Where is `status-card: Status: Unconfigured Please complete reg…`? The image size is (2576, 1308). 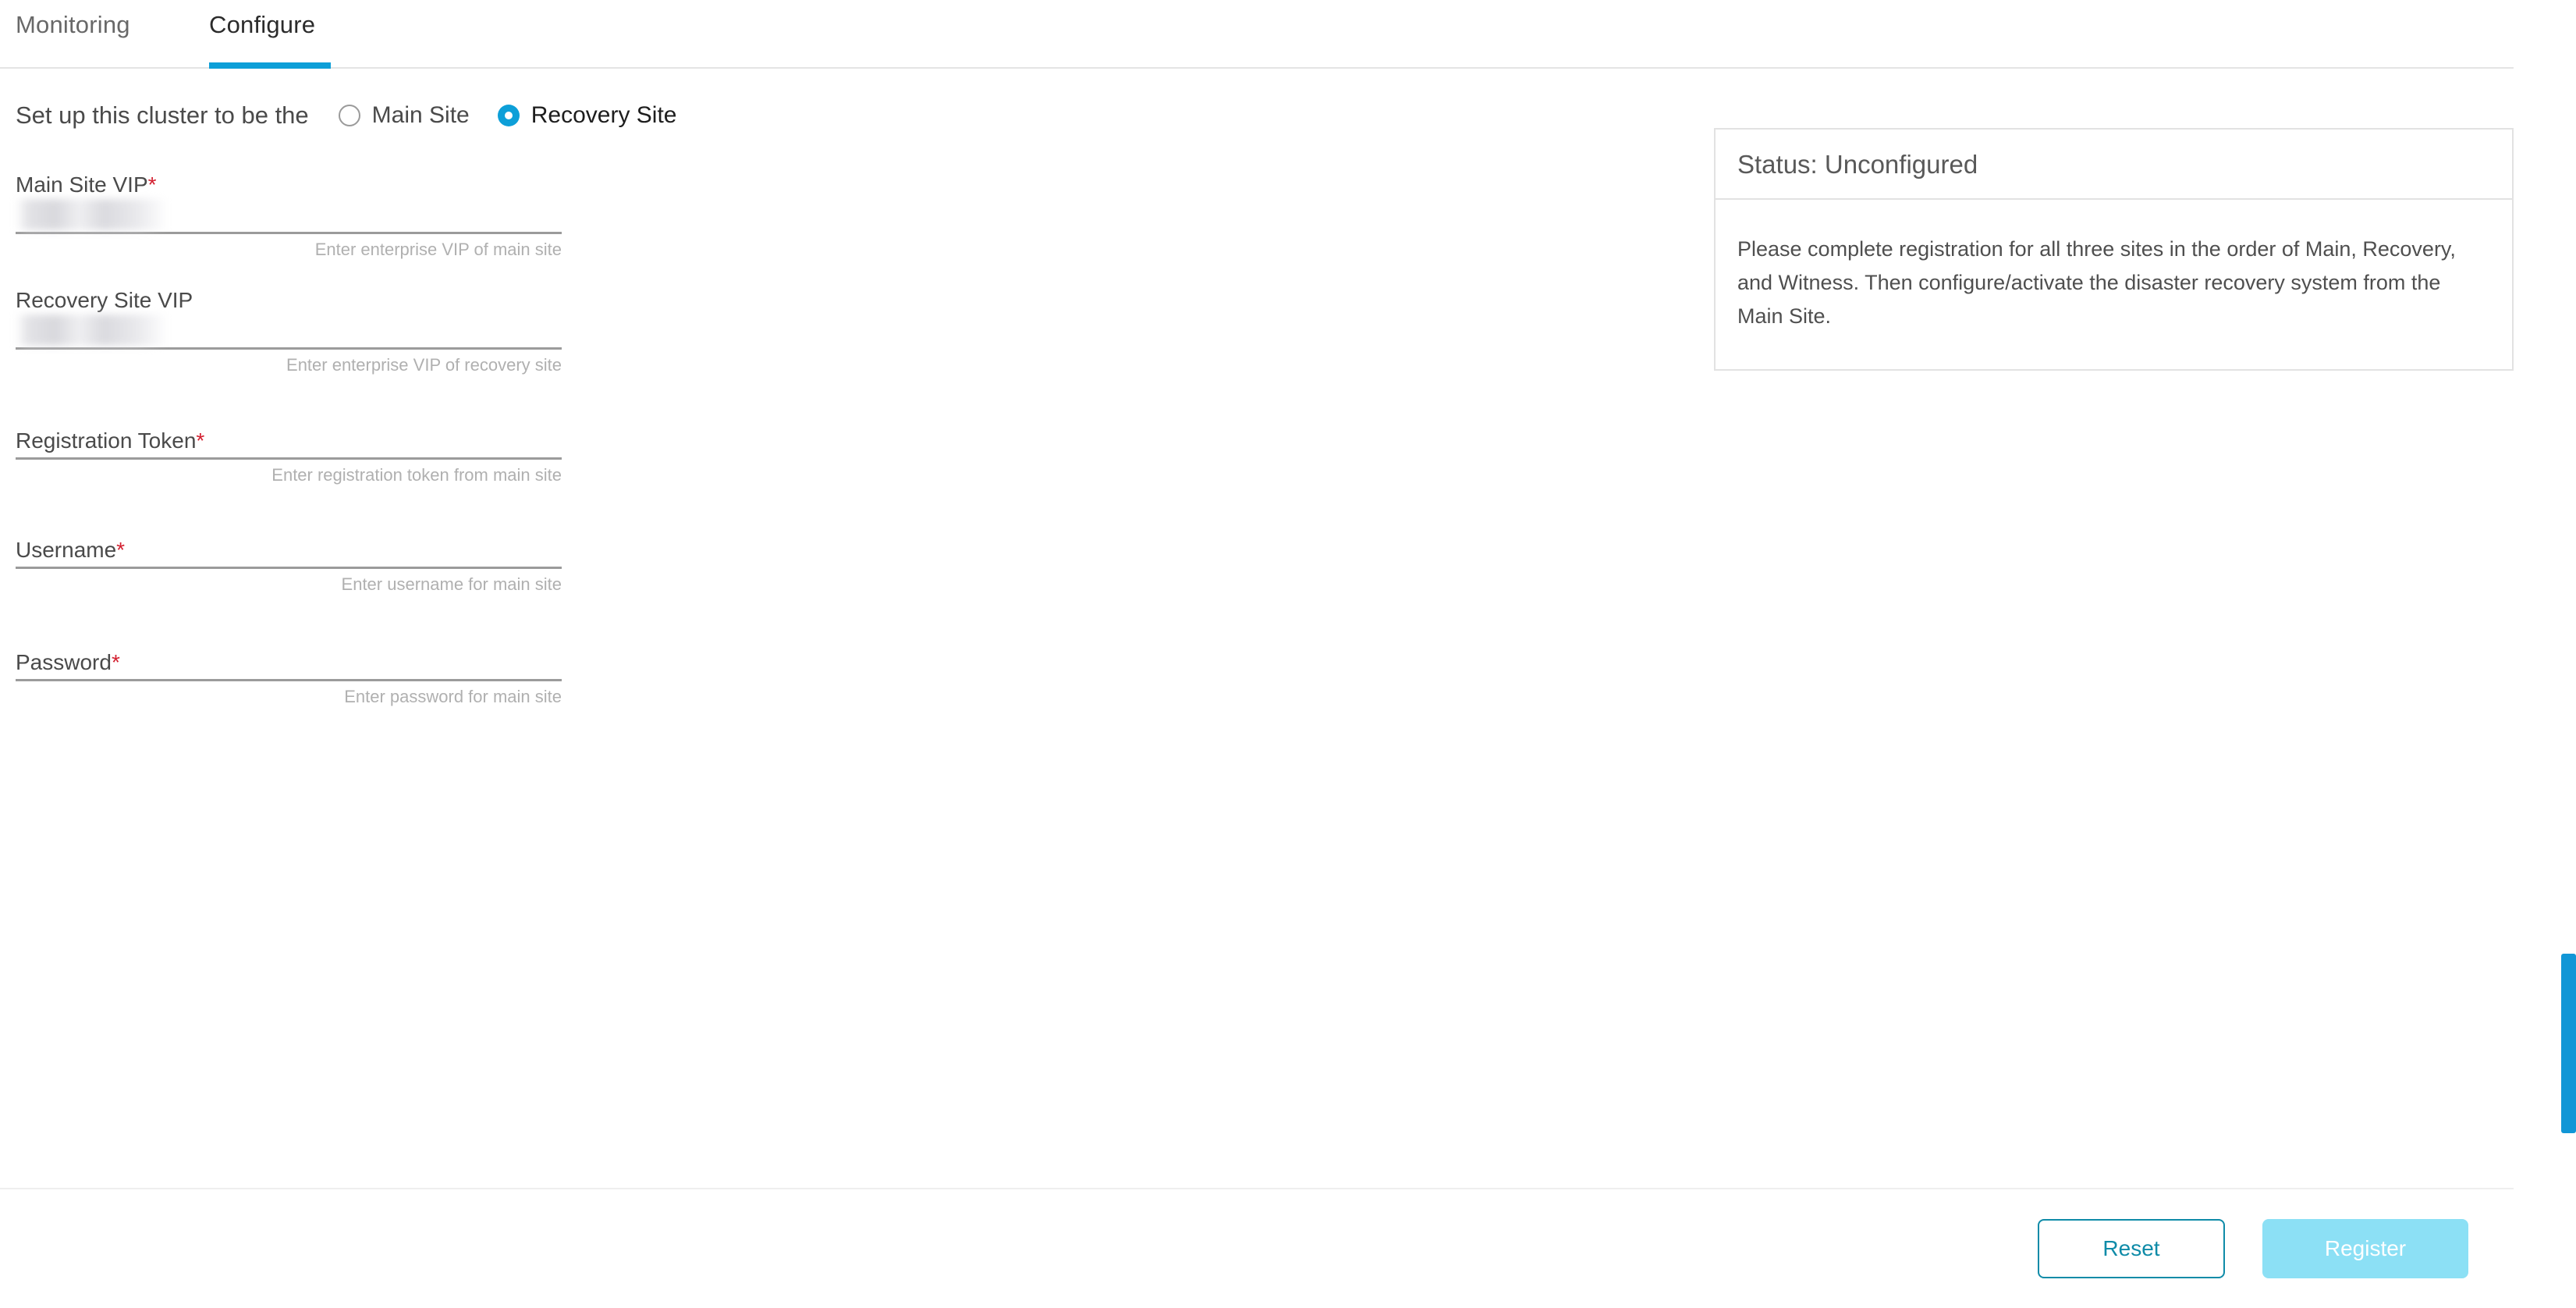 status-card: Status: Unconfigured Please complete reg… is located at coordinates (2114, 249).